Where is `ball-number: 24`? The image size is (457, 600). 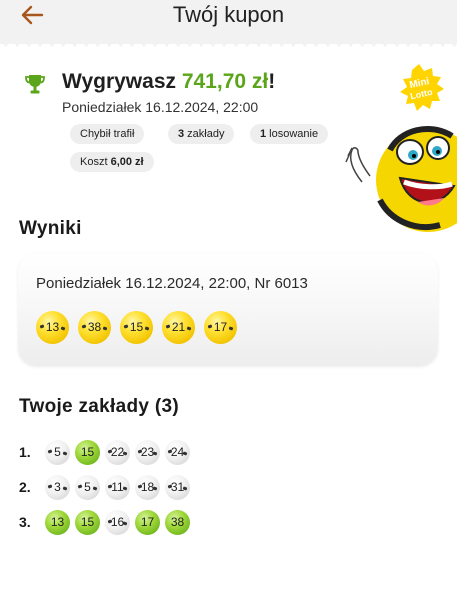 ball-number: 24 is located at coordinates (177, 452).